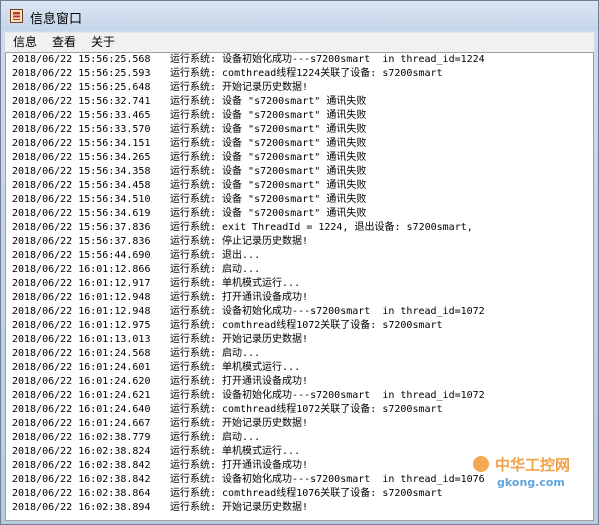 The image size is (599, 525). Describe the element at coordinates (81, 59) in the screenshot. I see `log-timestamp: 2018/06/22 15:56:25.568` at that location.